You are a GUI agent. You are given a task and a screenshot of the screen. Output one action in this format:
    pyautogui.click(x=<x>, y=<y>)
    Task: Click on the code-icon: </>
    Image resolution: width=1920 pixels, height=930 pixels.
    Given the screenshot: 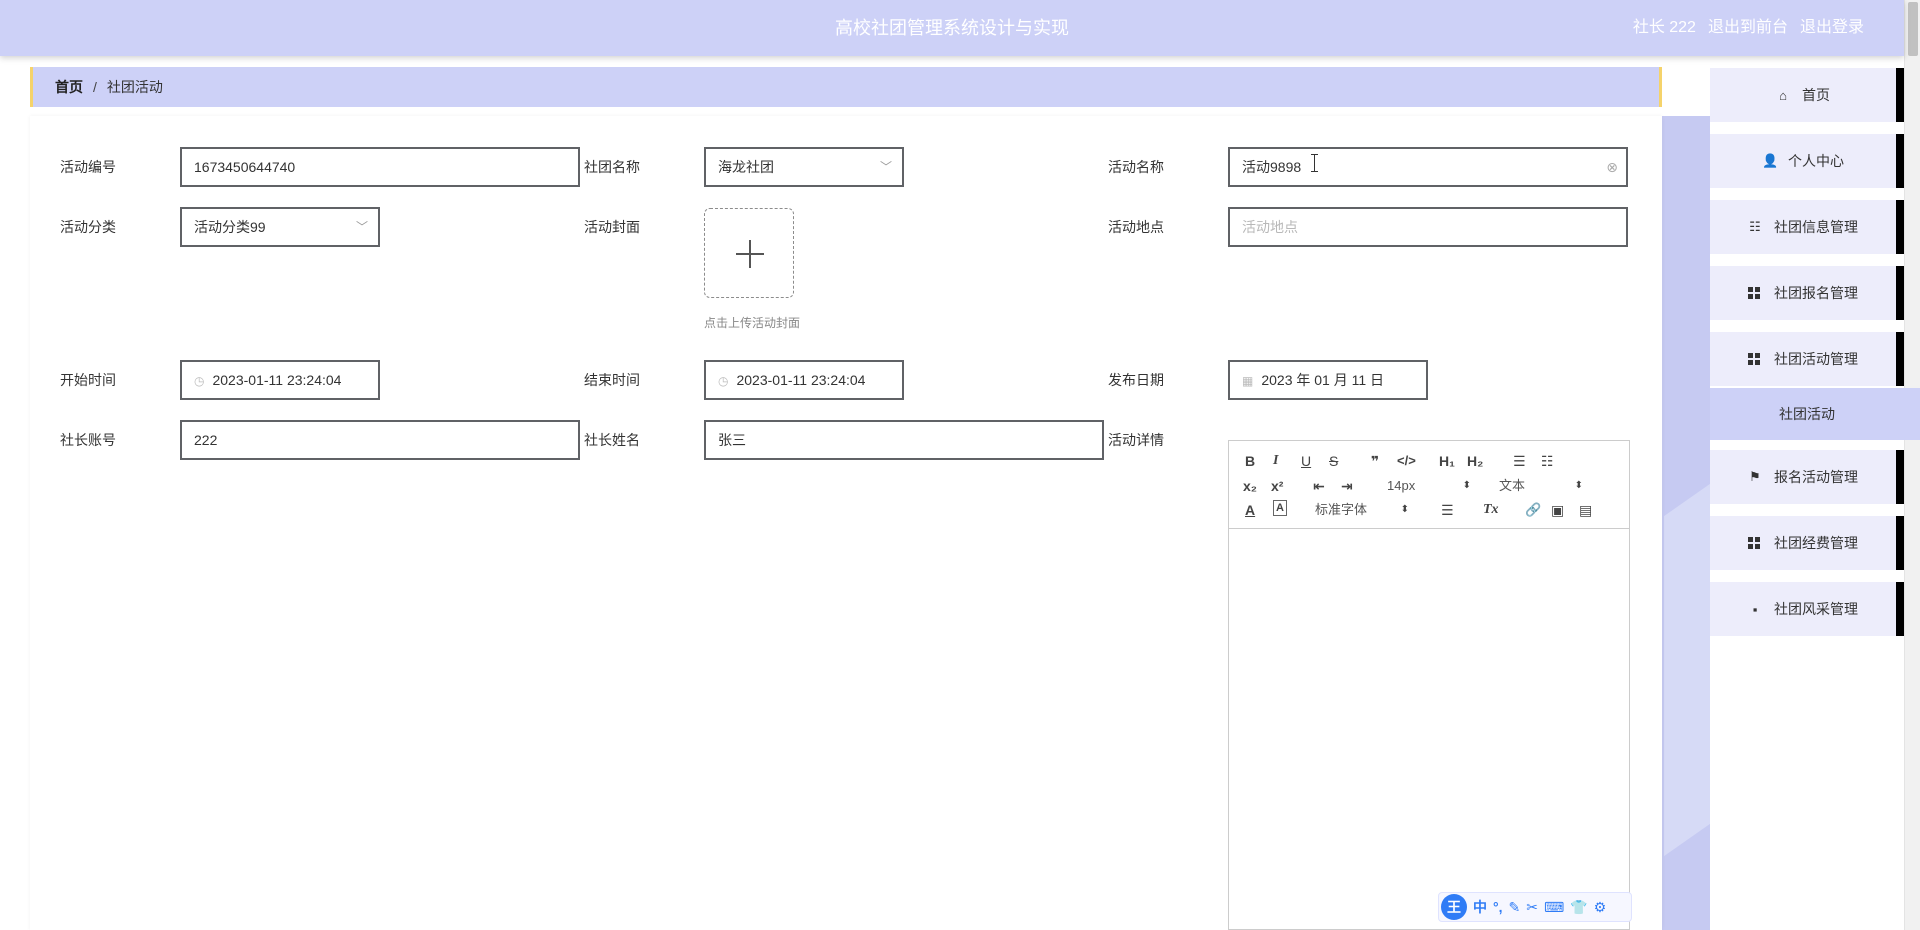 What is the action you would take?
    pyautogui.click(x=1406, y=461)
    